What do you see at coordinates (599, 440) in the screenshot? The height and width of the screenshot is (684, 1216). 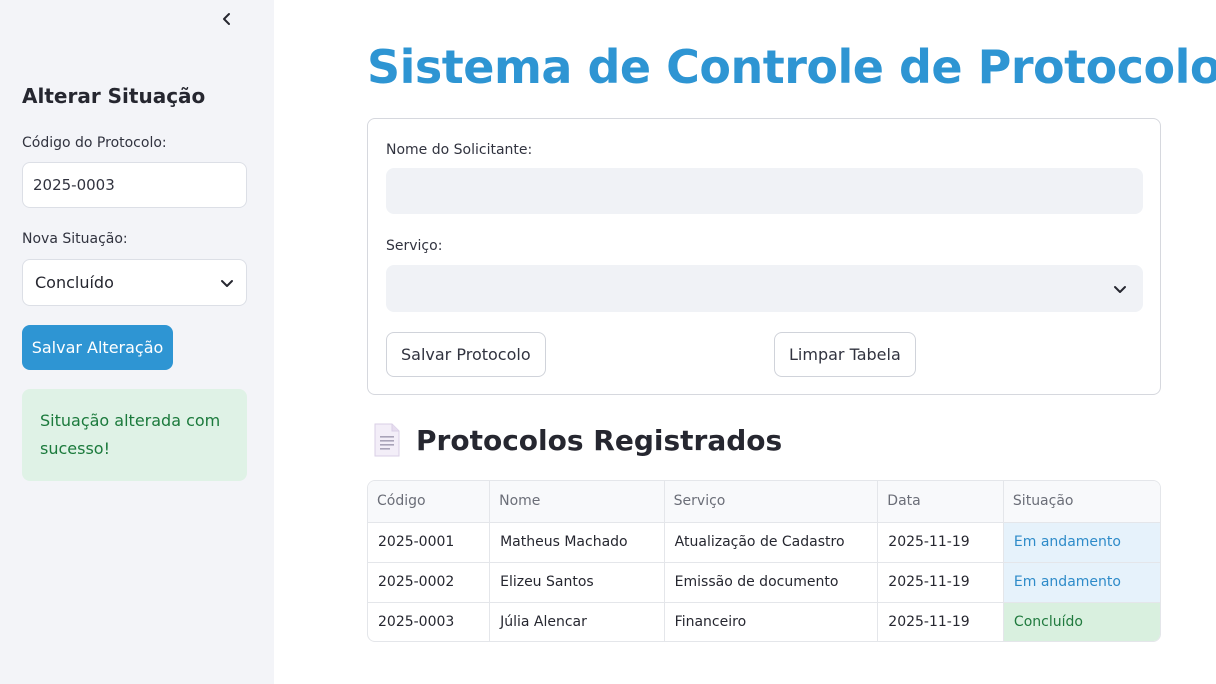 I see `section-title: Protocolos Registrados` at bounding box center [599, 440].